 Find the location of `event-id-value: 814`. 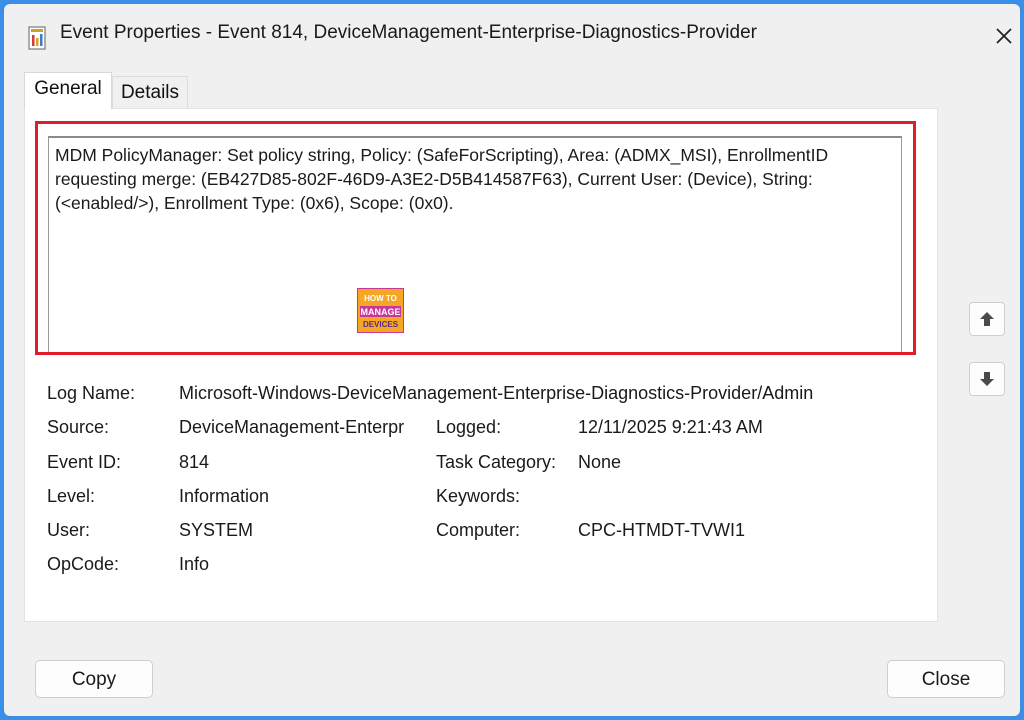

event-id-value: 814 is located at coordinates (194, 462).